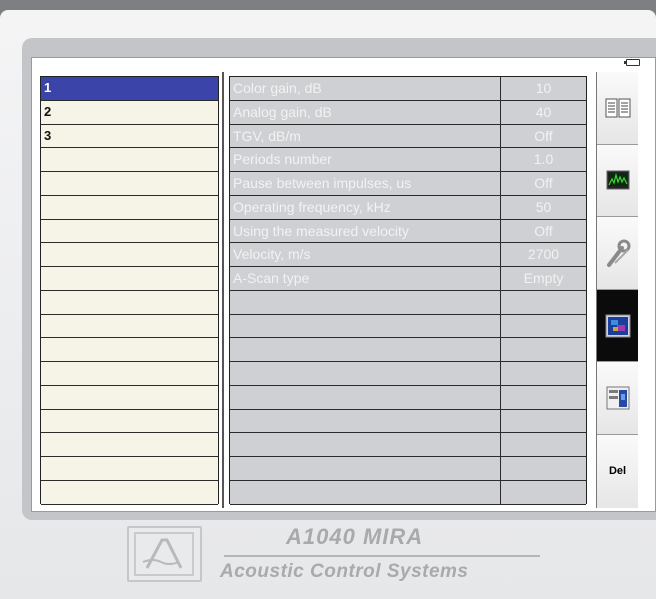 The width and height of the screenshot is (656, 599). What do you see at coordinates (382, 556) in the screenshot?
I see `brand-divider` at bounding box center [382, 556].